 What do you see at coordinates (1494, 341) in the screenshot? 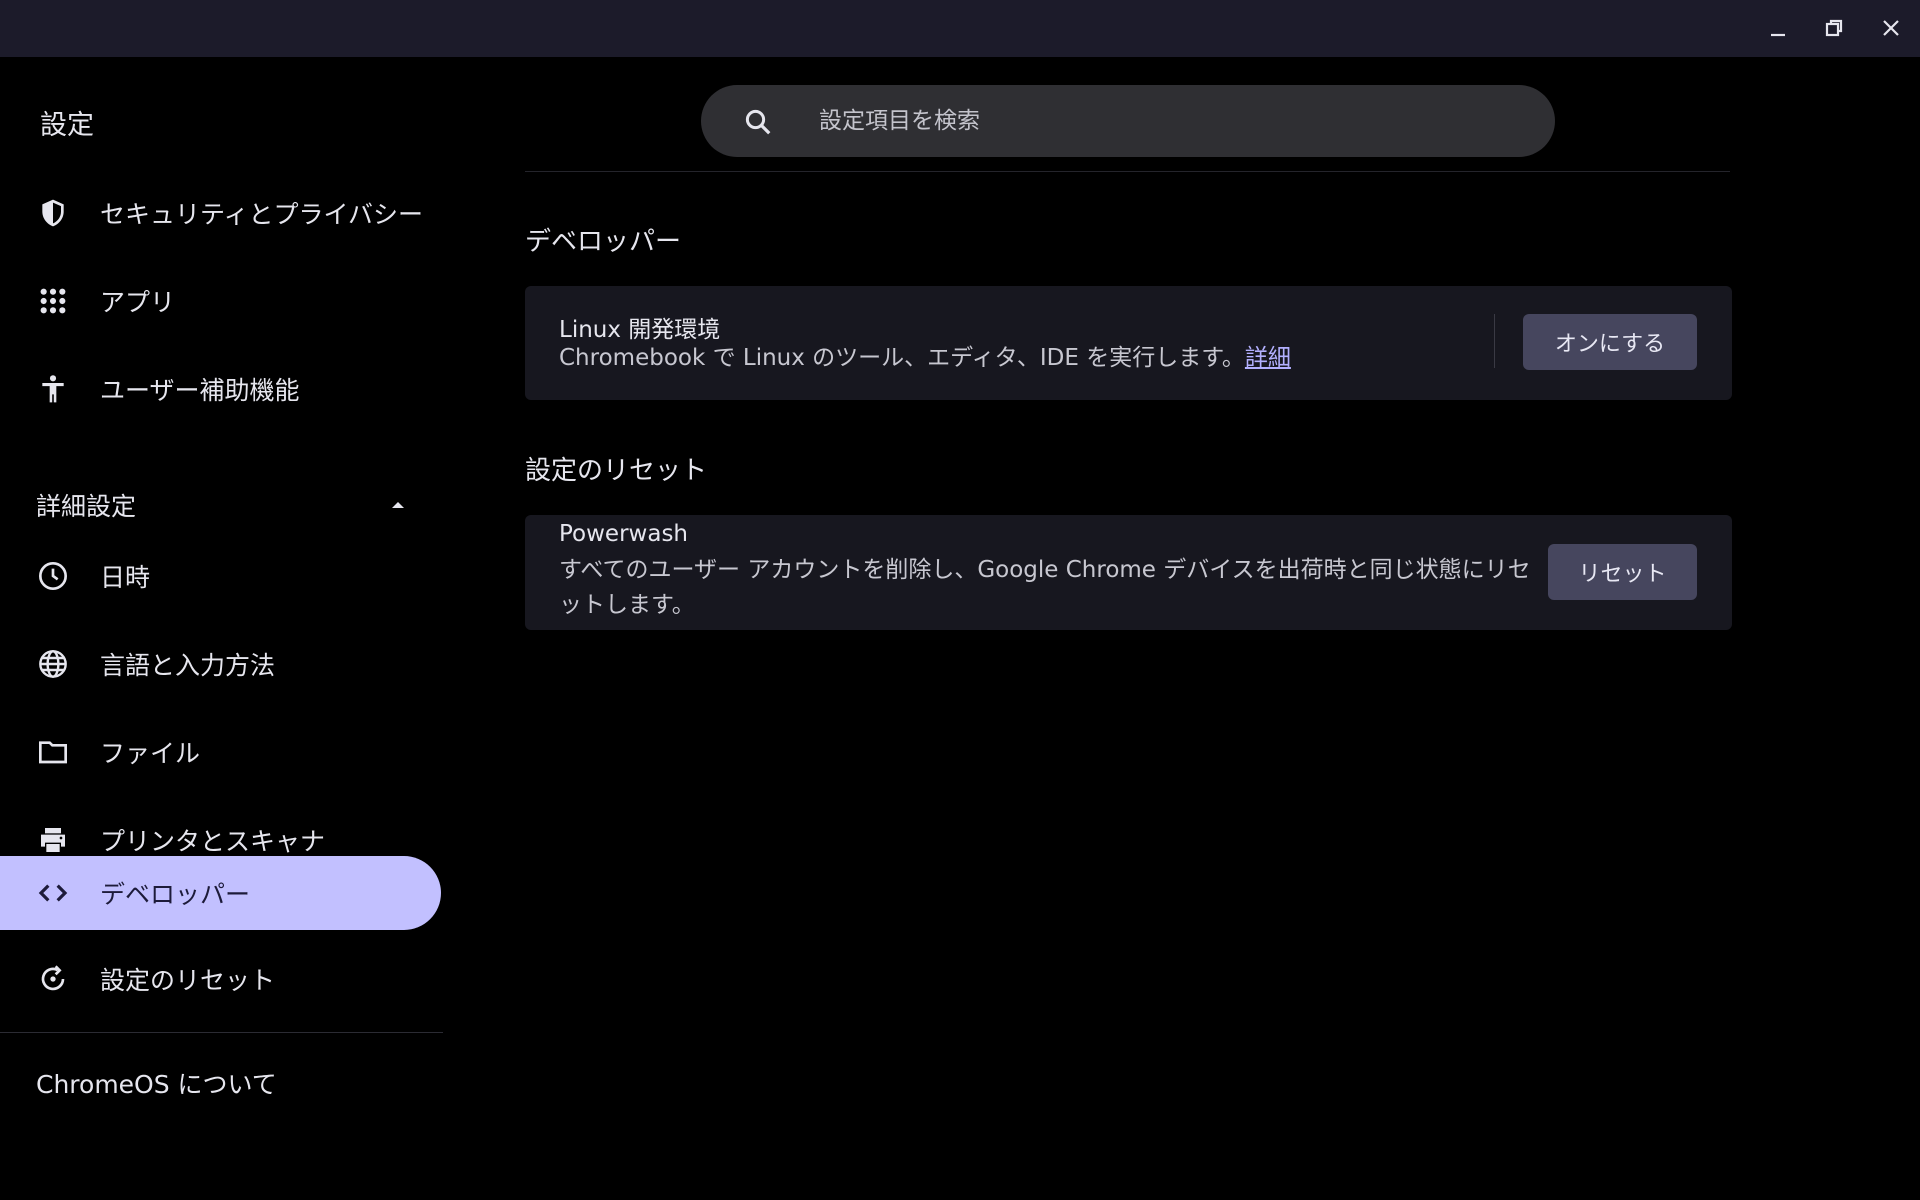
I see `vertical-separator` at bounding box center [1494, 341].